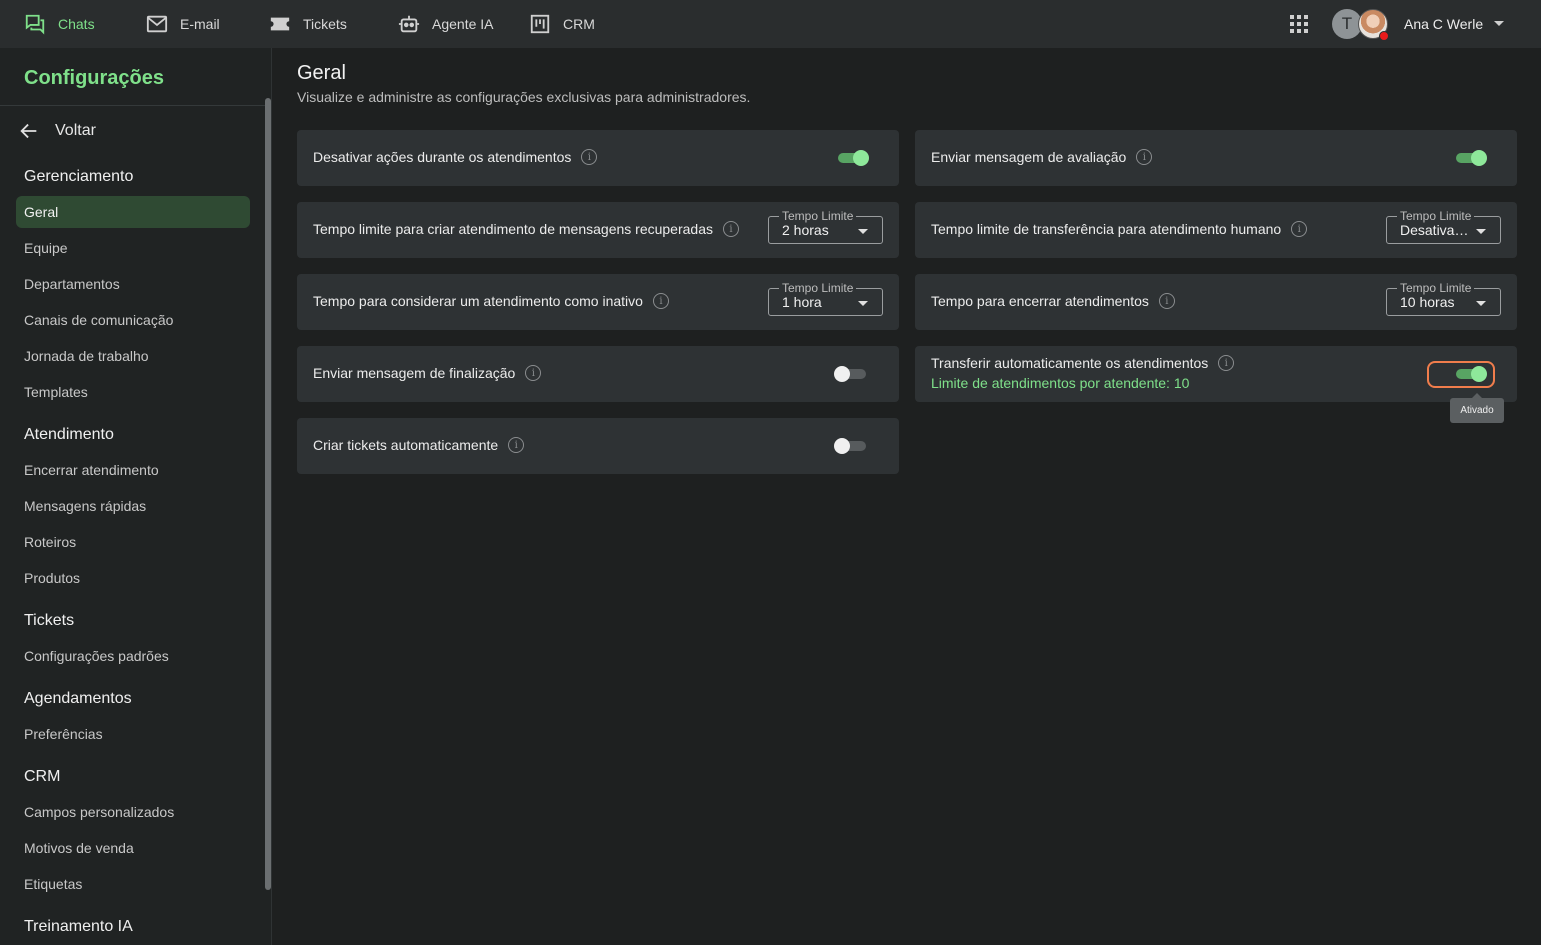 Image resolution: width=1541 pixels, height=945 pixels. I want to click on nav-agente-ia: Agente IA, so click(446, 24).